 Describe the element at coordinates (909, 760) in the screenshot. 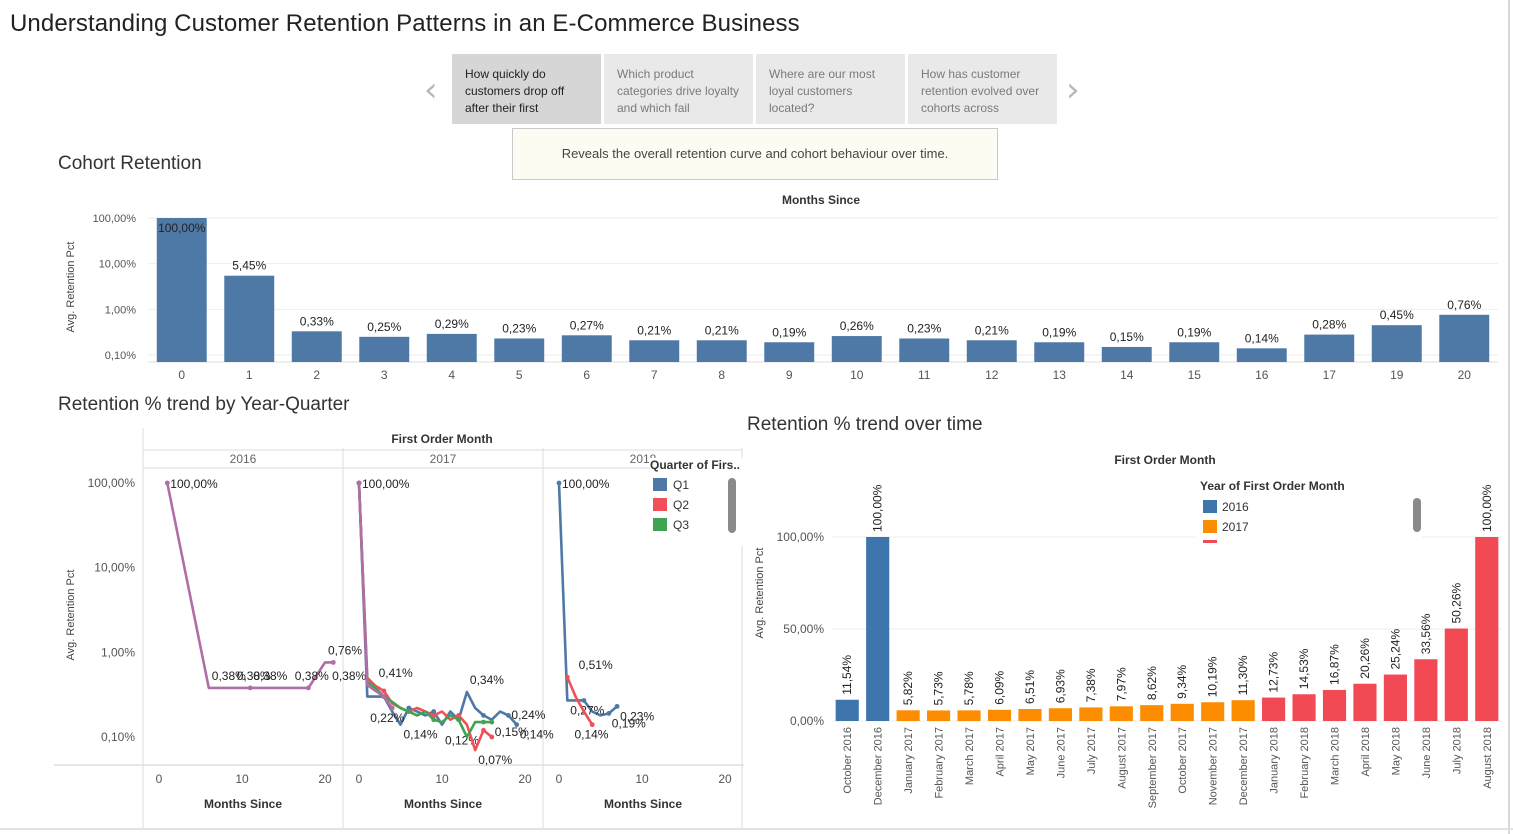

I see `x-tick-label: January 2017` at that location.